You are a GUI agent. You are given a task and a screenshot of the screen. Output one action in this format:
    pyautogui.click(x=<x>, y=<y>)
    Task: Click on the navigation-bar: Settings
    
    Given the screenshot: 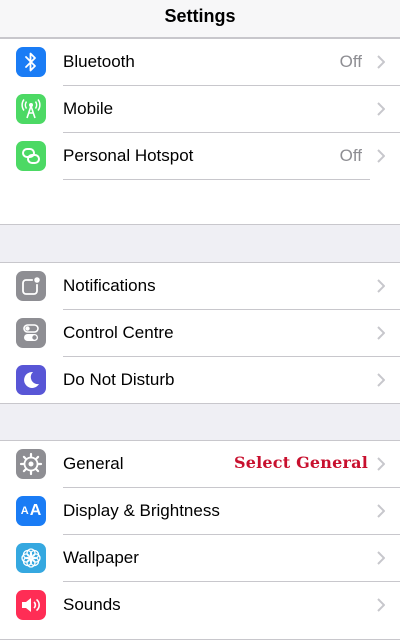 What is the action you would take?
    pyautogui.click(x=200, y=19)
    